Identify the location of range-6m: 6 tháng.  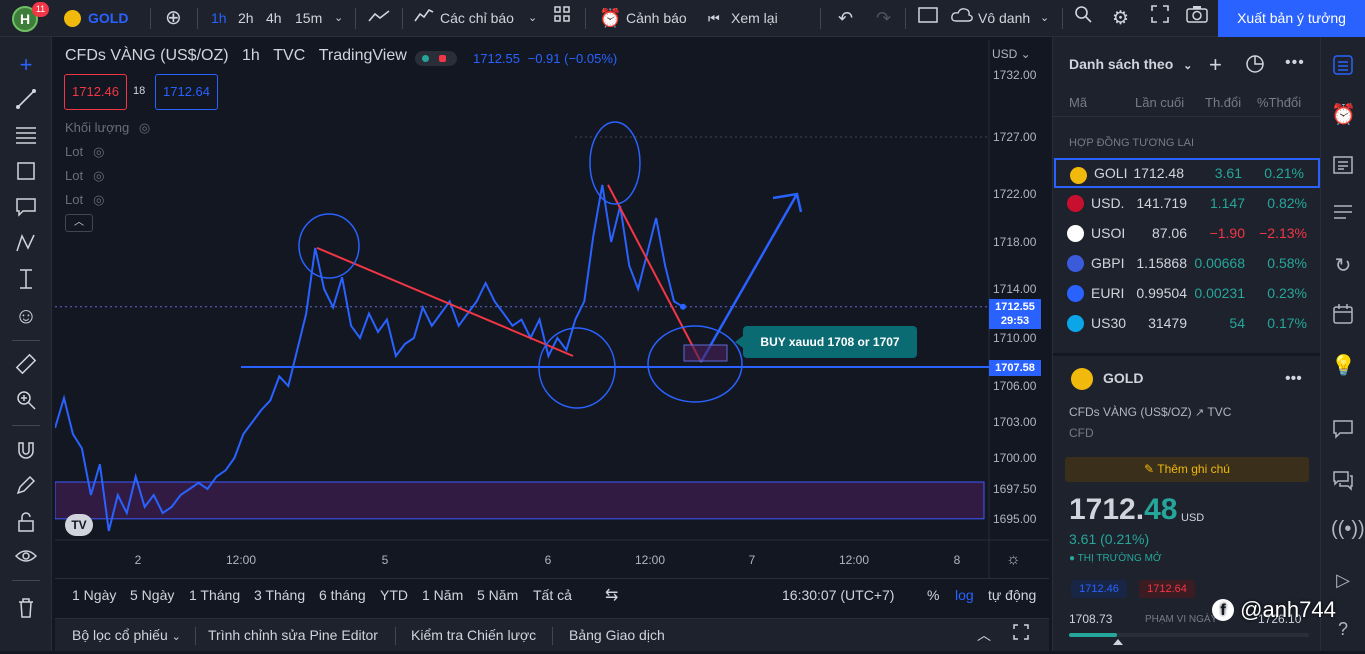
(342, 595).